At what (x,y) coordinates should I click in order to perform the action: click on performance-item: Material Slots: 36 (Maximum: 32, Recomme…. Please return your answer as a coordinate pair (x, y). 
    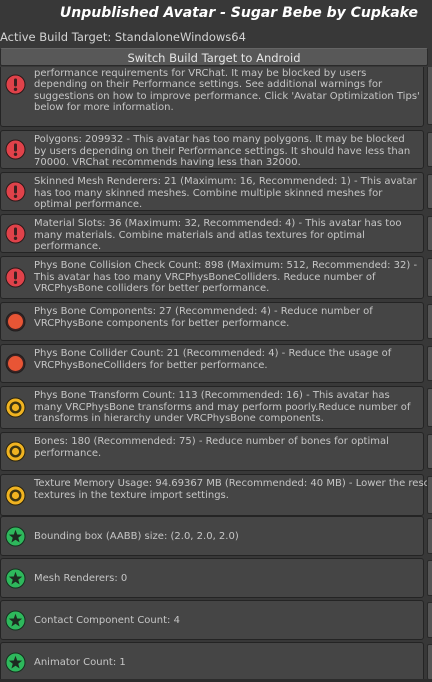
    Looking at the image, I should click on (212, 233).